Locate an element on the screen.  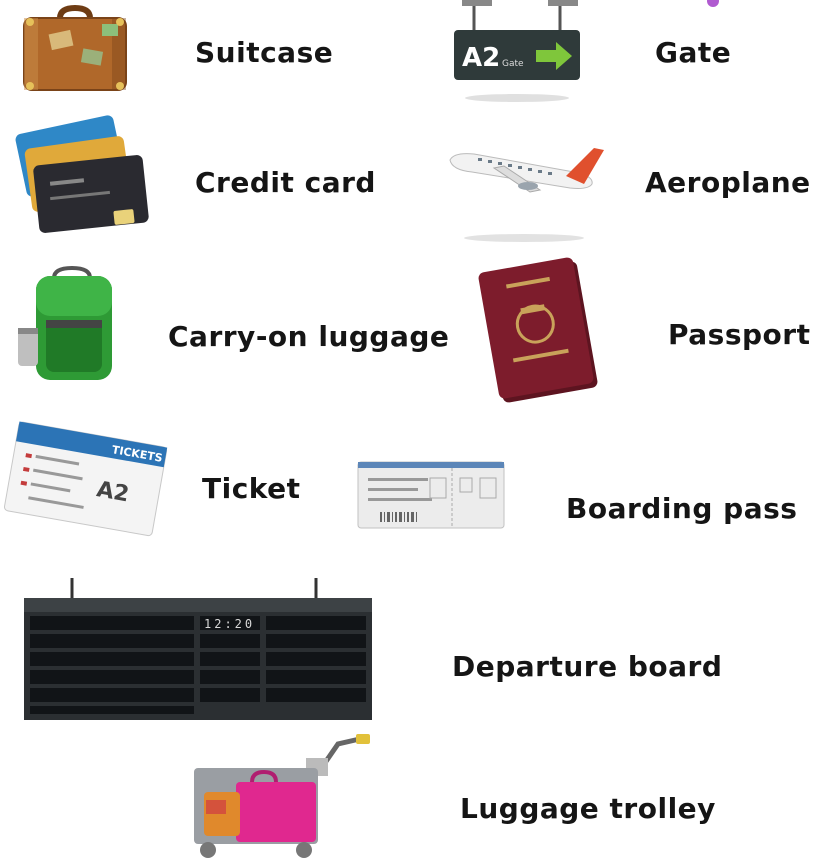
passport-label: Passport is located at coordinates (739, 334).